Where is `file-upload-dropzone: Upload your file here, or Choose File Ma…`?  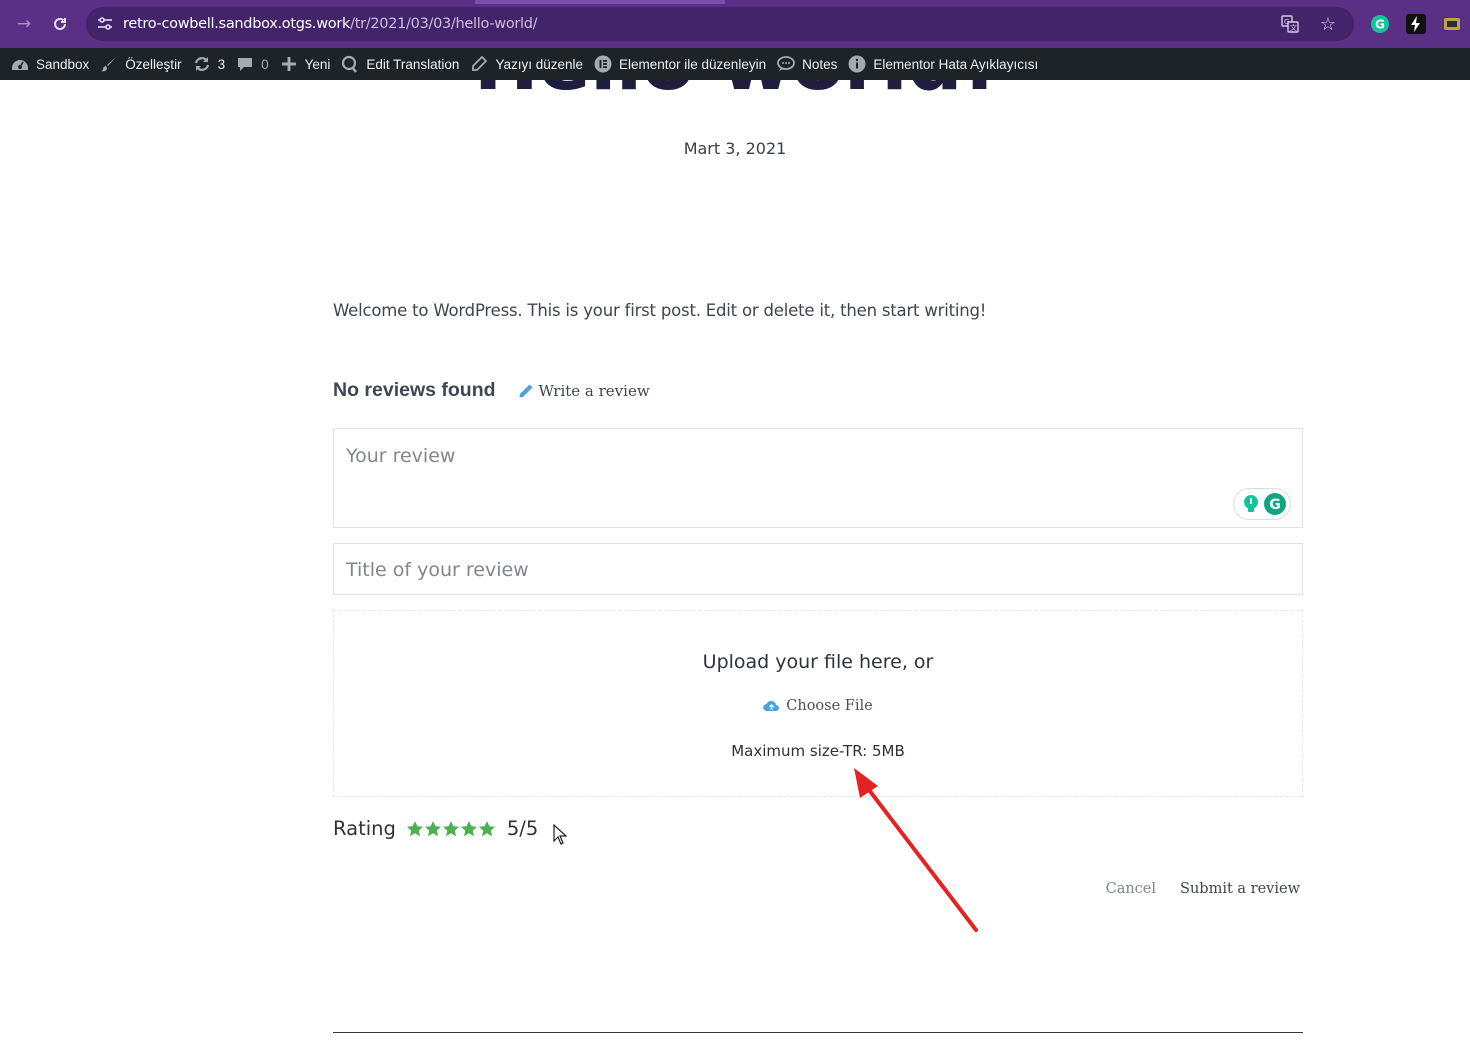
file-upload-dropzone: Upload your file here, or Choose File Ma… is located at coordinates (818, 703).